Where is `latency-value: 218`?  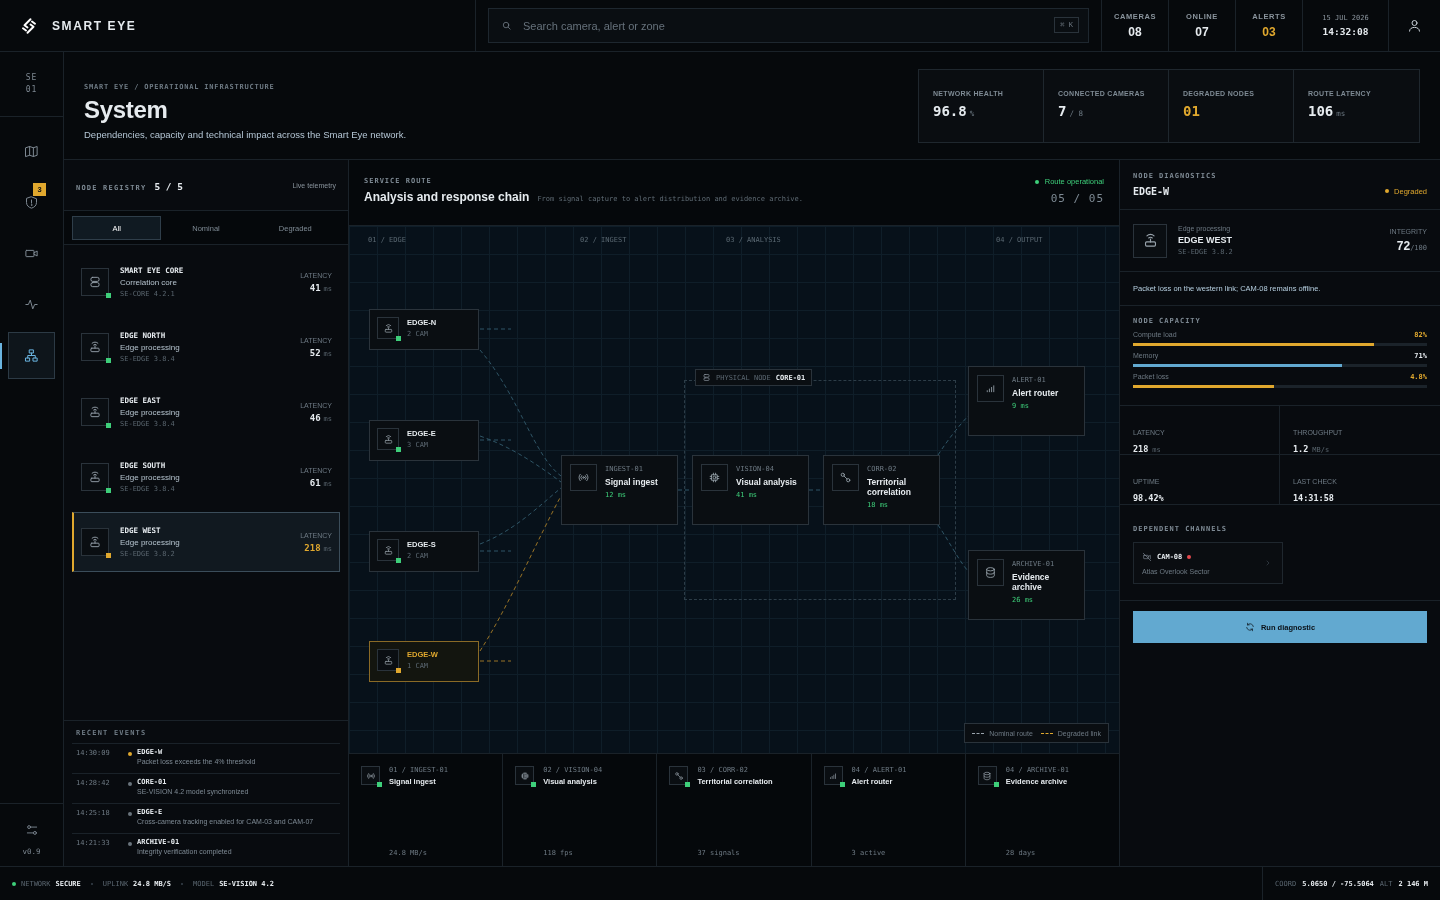 latency-value: 218 is located at coordinates (312, 547).